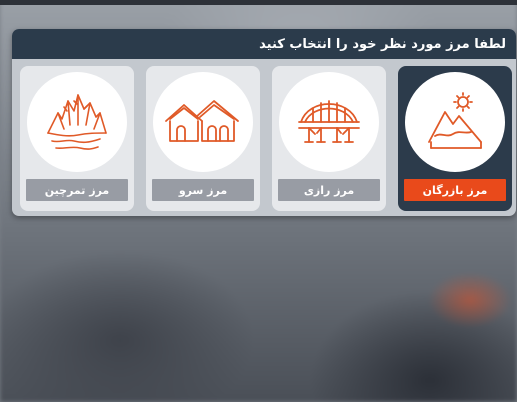  I want to click on option-label: مرز تمرچین, so click(77, 190).